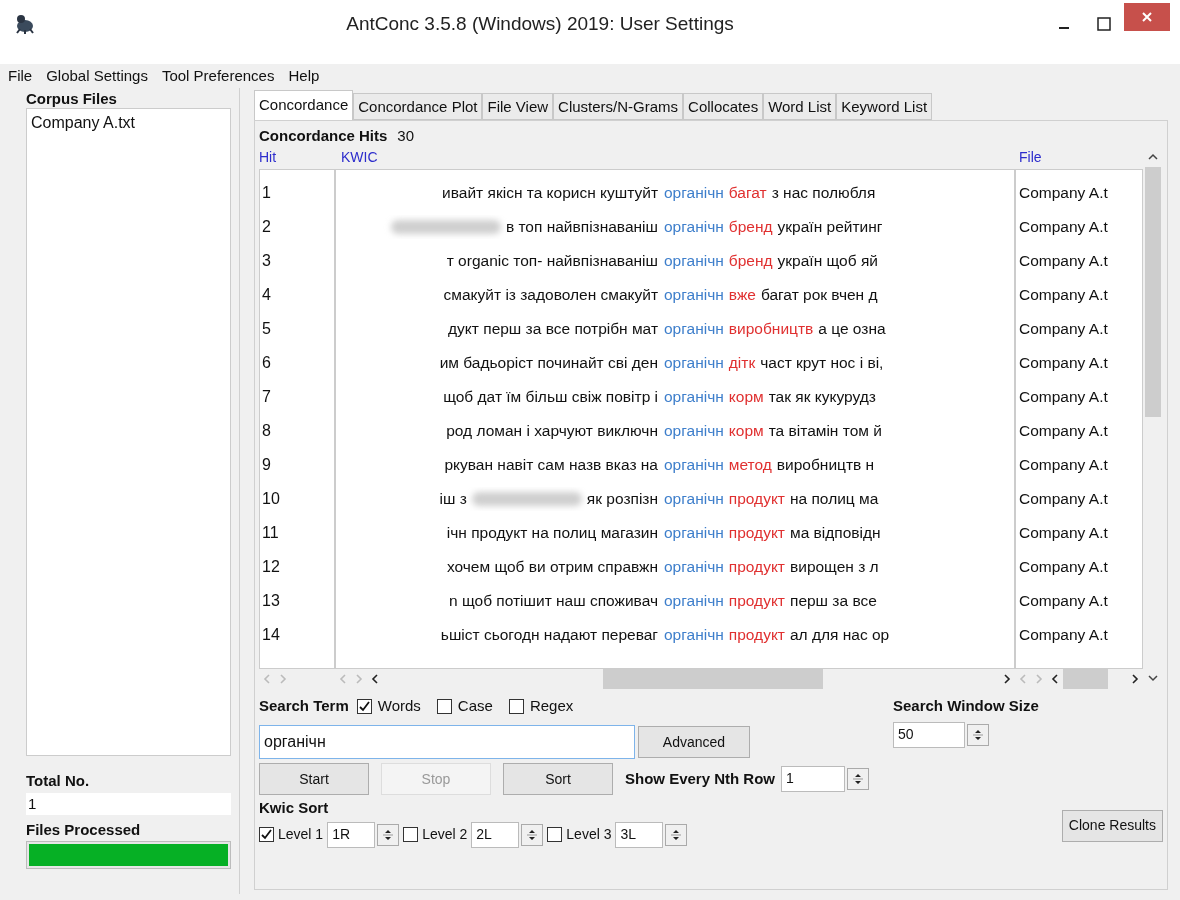  I want to click on tab: Word List, so click(800, 106).